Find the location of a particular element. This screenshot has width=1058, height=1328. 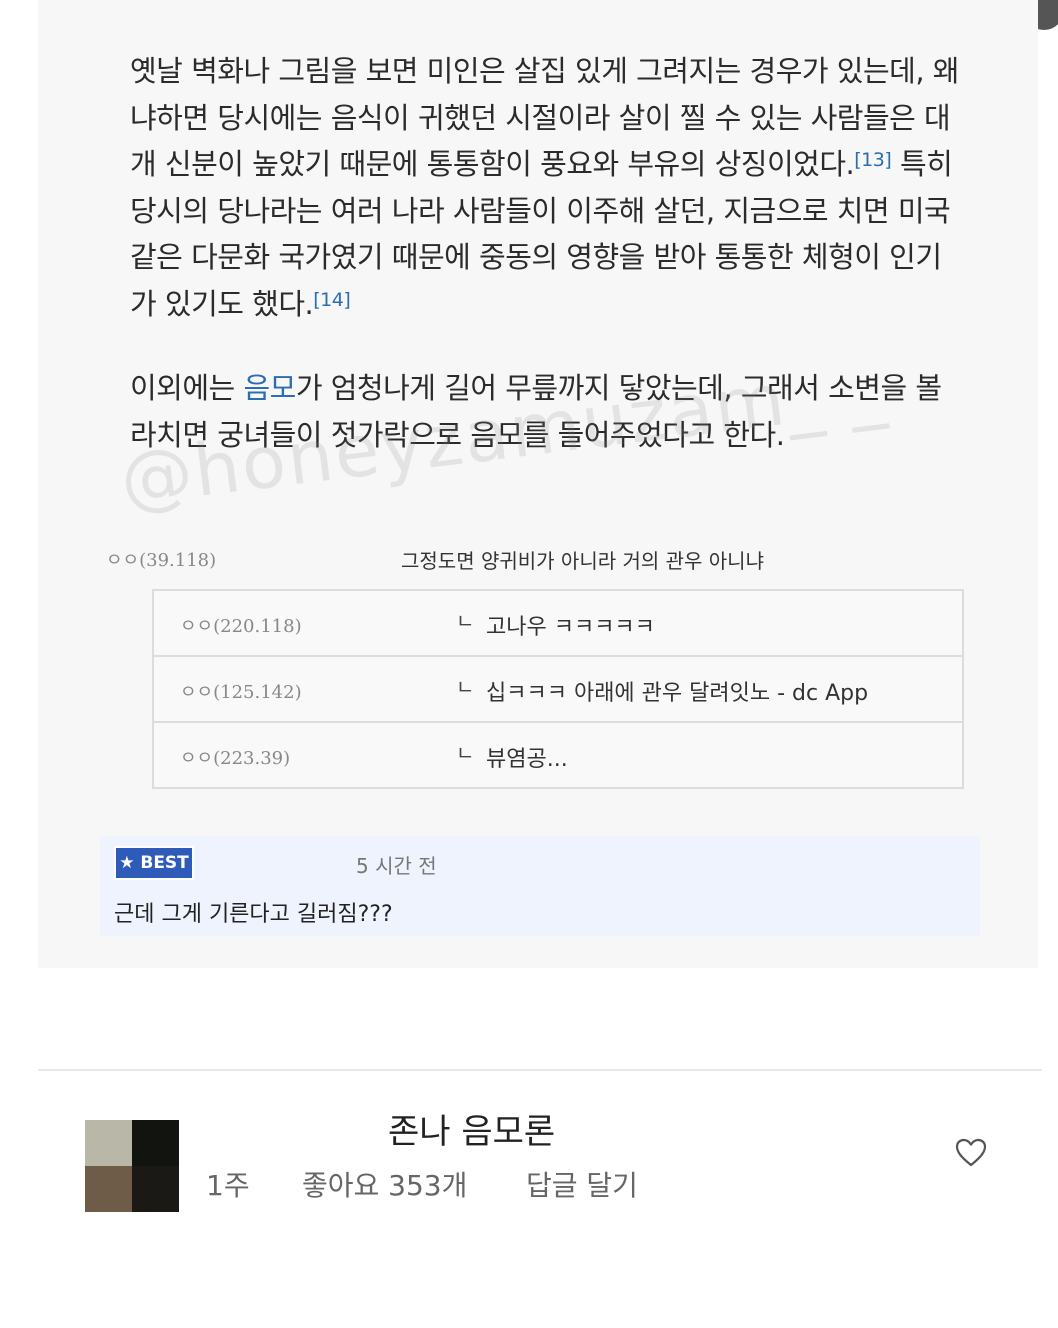

dc-parent-comment: ㅇㅇ(39.118) 그정도면 양귀비가 아니라 거의 관우 아니냐 is located at coordinates (536, 559).